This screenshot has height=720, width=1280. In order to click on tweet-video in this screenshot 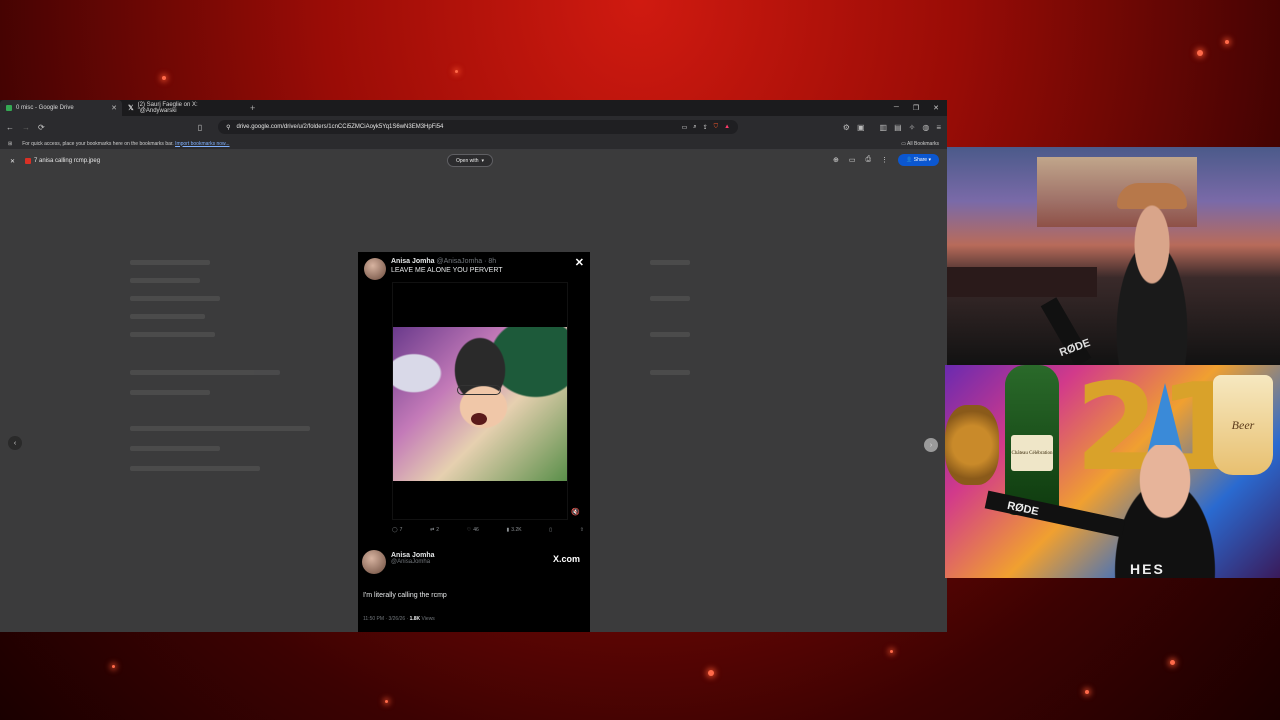, I will do `click(480, 401)`.